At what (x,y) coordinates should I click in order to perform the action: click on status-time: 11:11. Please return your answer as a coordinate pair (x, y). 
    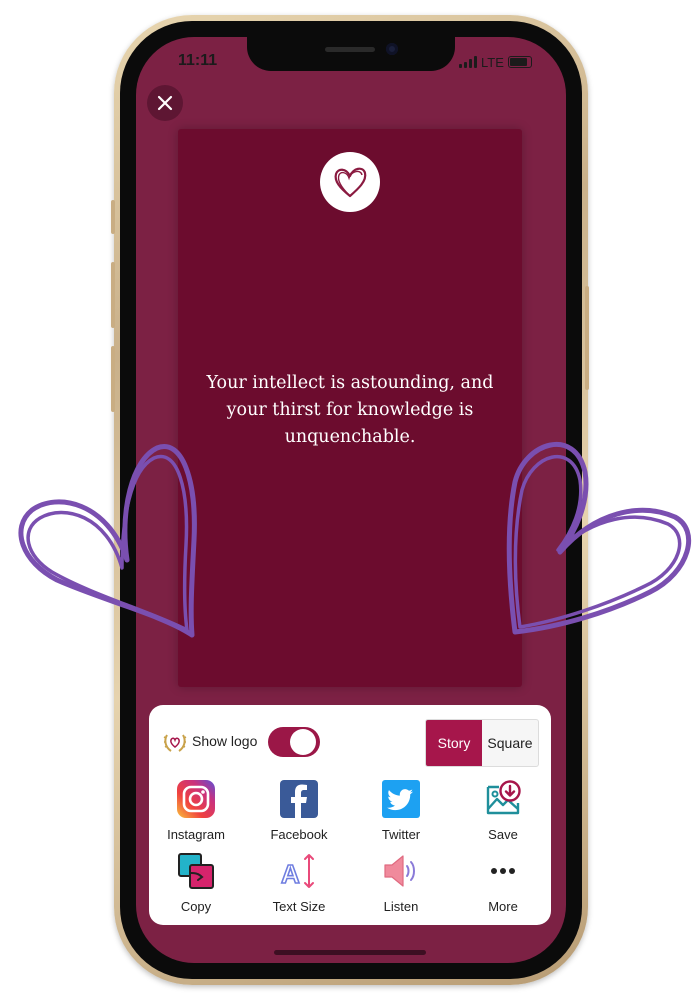
    Looking at the image, I should click on (198, 60).